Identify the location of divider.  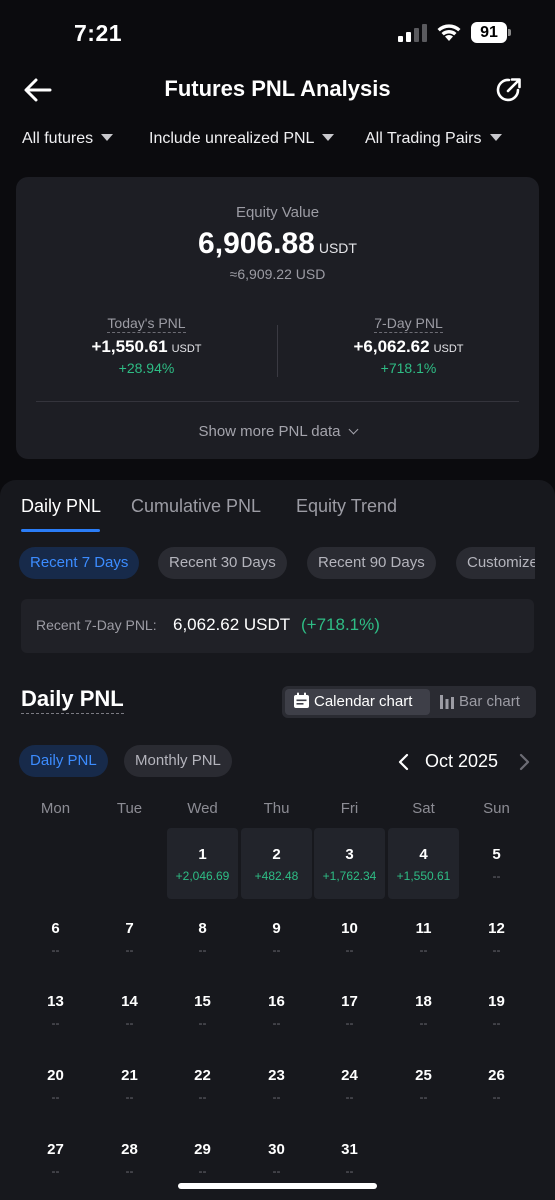
(277, 401).